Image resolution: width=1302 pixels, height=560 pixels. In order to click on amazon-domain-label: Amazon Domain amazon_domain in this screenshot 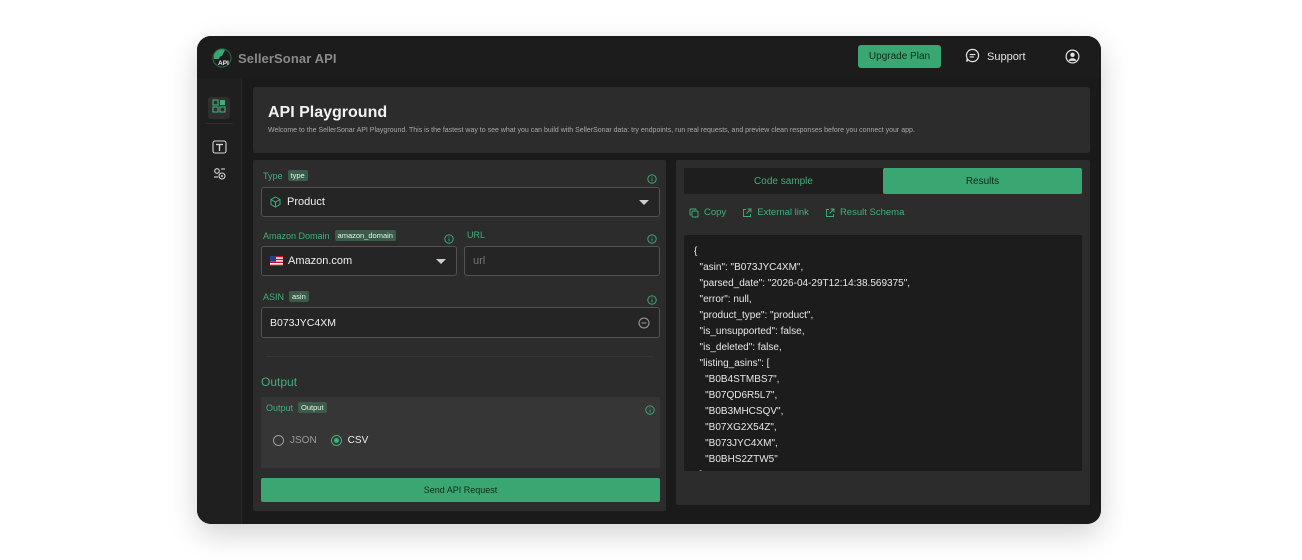, I will do `click(329, 235)`.